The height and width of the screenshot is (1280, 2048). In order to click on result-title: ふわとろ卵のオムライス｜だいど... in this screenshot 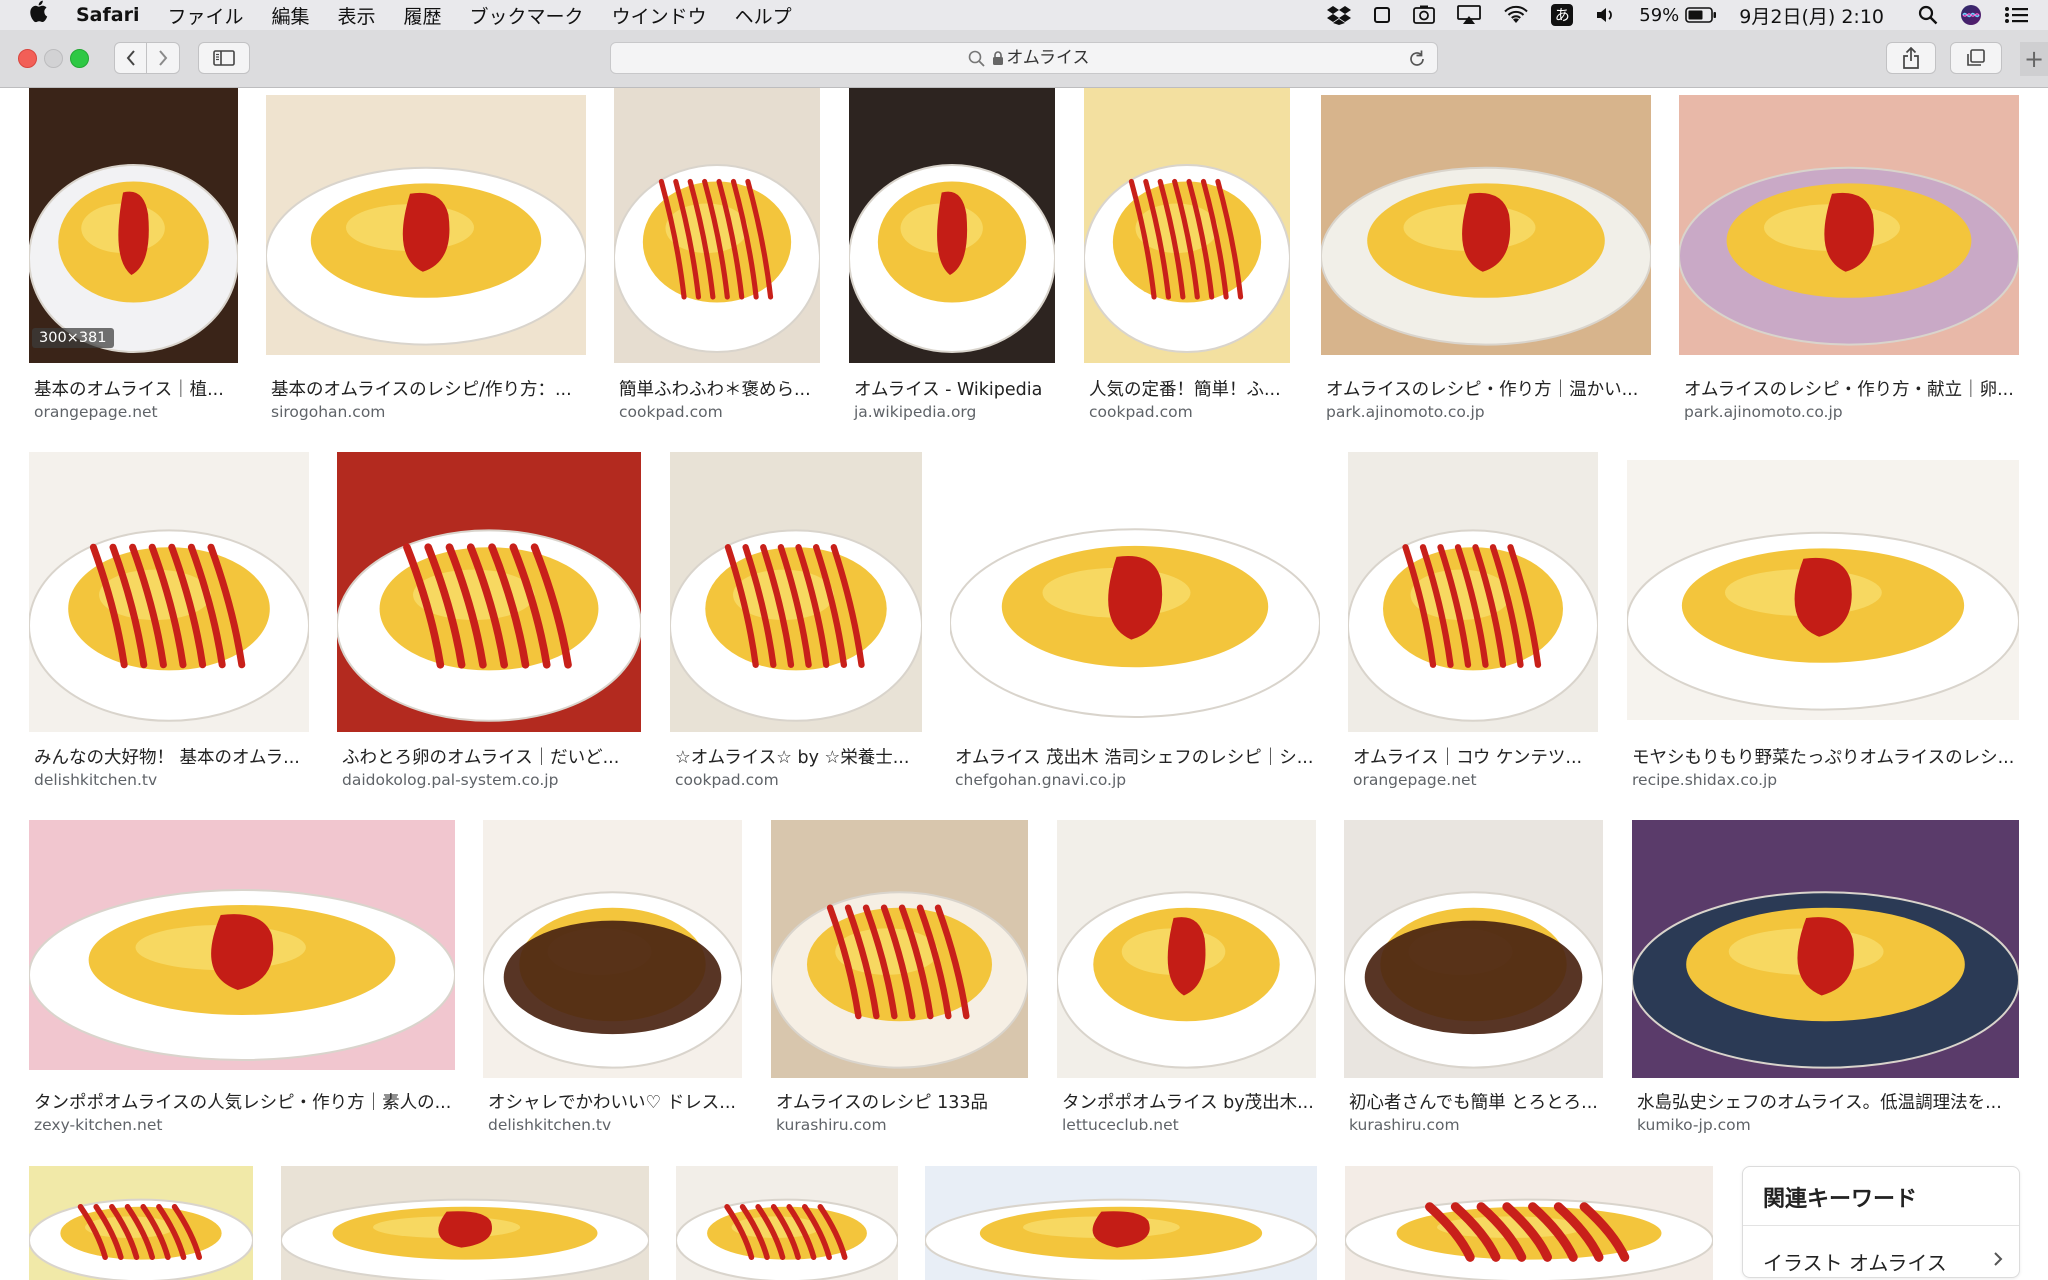, I will do `click(491, 756)`.